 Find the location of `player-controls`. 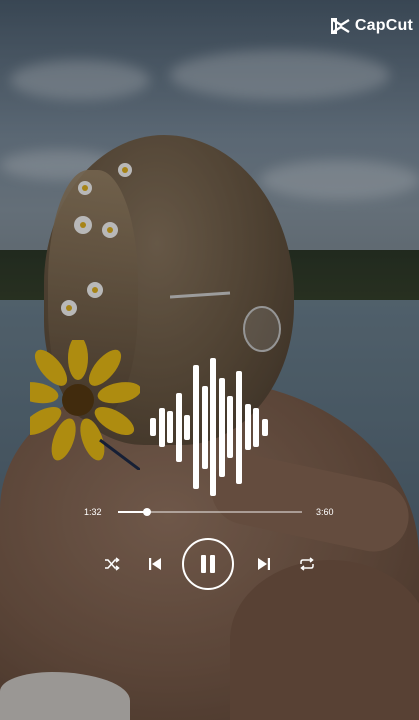

player-controls is located at coordinates (209, 565).